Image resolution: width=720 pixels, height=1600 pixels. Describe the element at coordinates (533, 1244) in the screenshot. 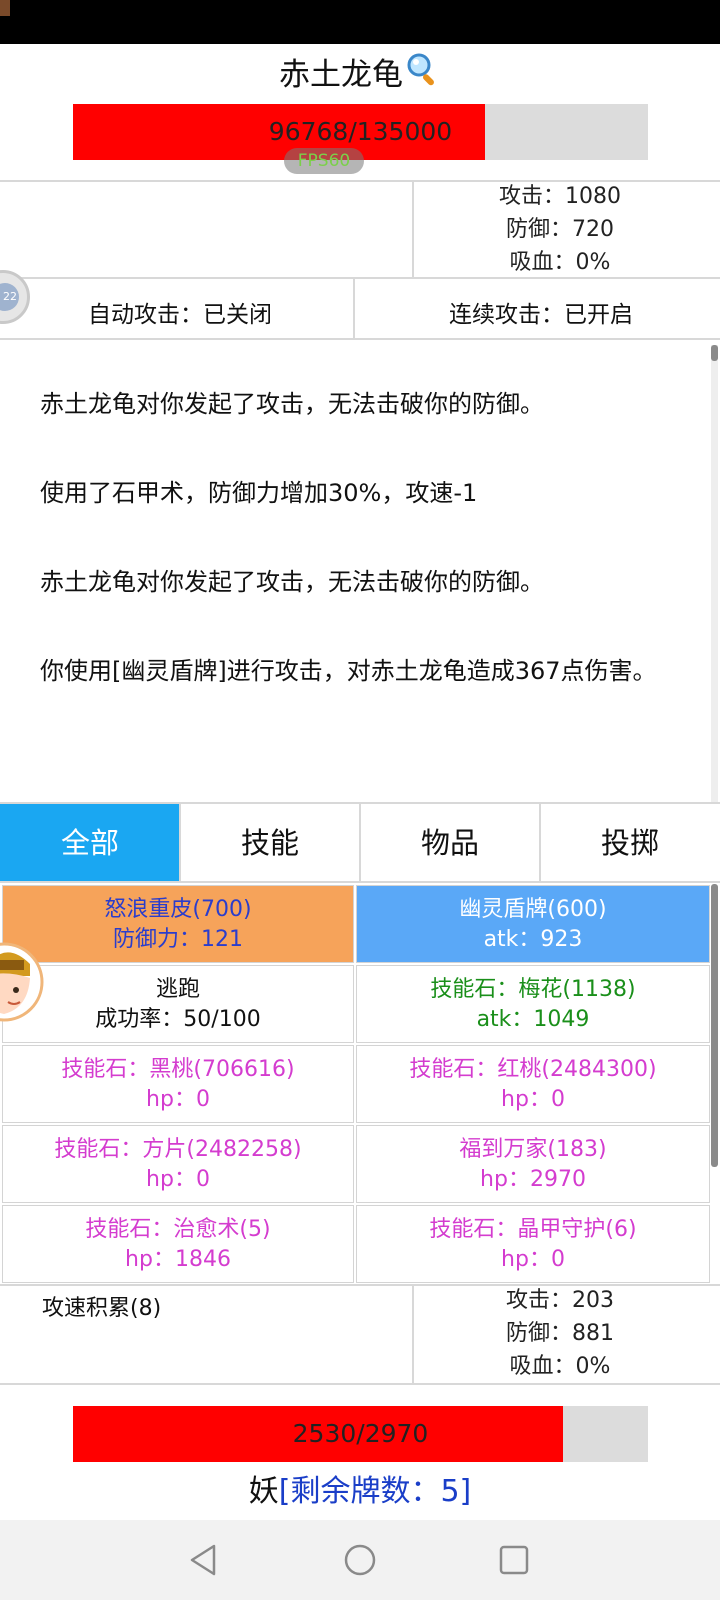

I see `card-skillstone-crystal-guard: 技能石：晶甲守护(6) hp：0` at that location.